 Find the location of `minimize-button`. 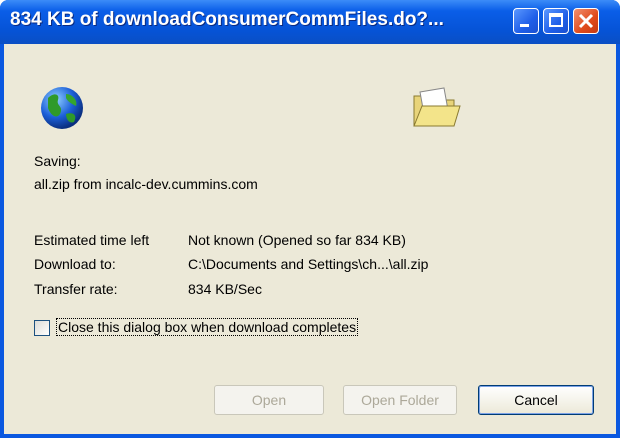

minimize-button is located at coordinates (526, 21).